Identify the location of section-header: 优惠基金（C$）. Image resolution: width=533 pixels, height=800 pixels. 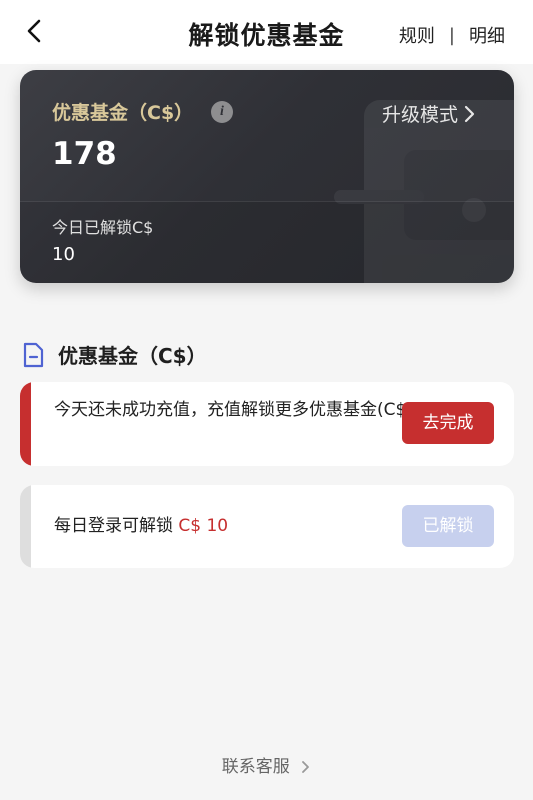
(114, 354).